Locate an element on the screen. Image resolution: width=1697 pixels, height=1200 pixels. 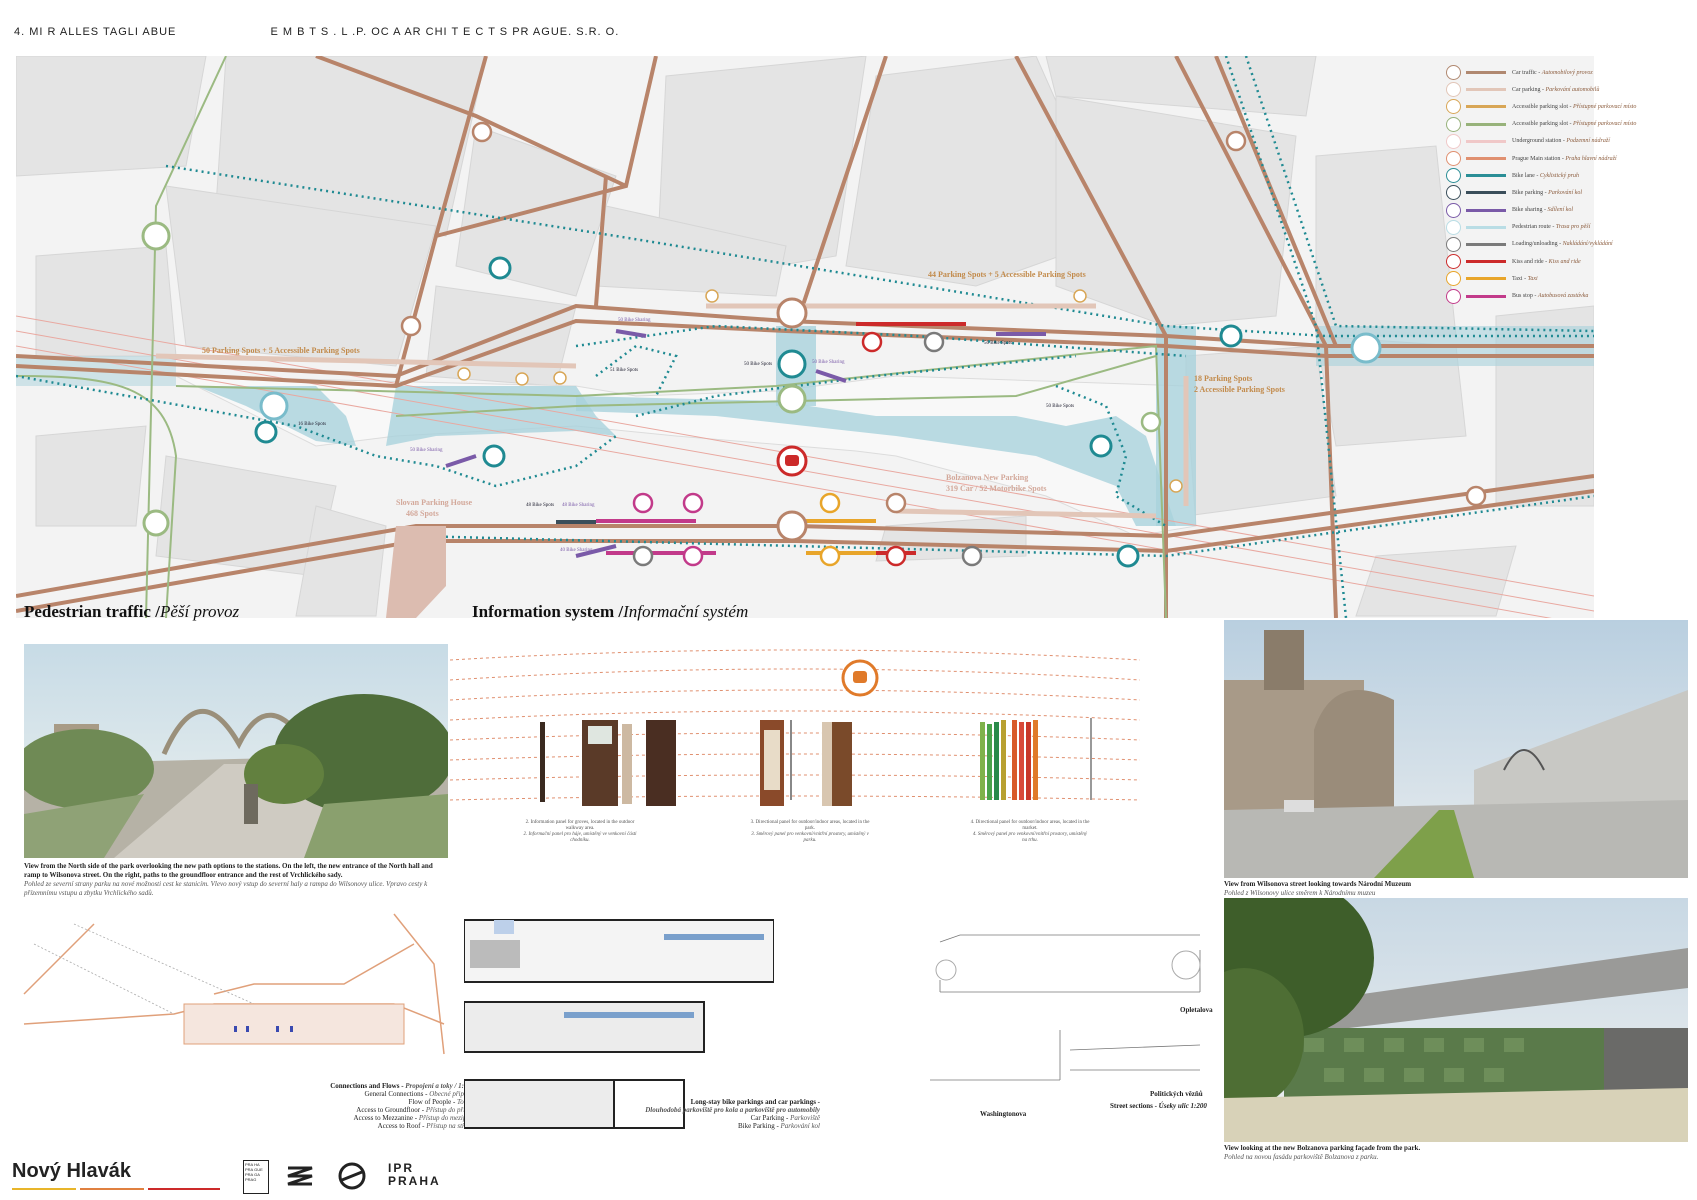
bike-spots-51: 51 Bike Spots is located at coordinates (624, 370).